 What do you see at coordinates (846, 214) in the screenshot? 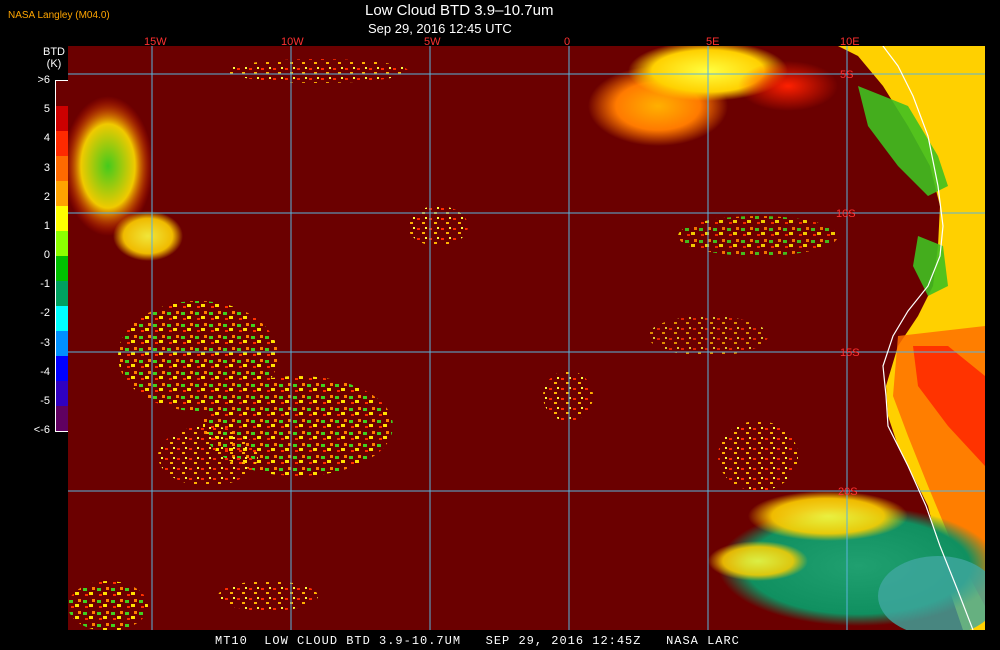
I see `lat-label-10s: 10S` at bounding box center [846, 214].